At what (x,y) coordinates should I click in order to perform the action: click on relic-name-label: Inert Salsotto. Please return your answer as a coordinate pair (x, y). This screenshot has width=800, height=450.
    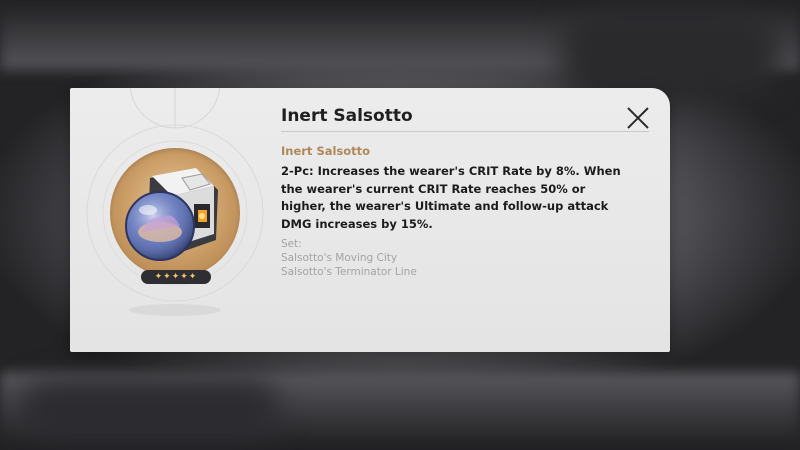
    Looking at the image, I should click on (326, 151).